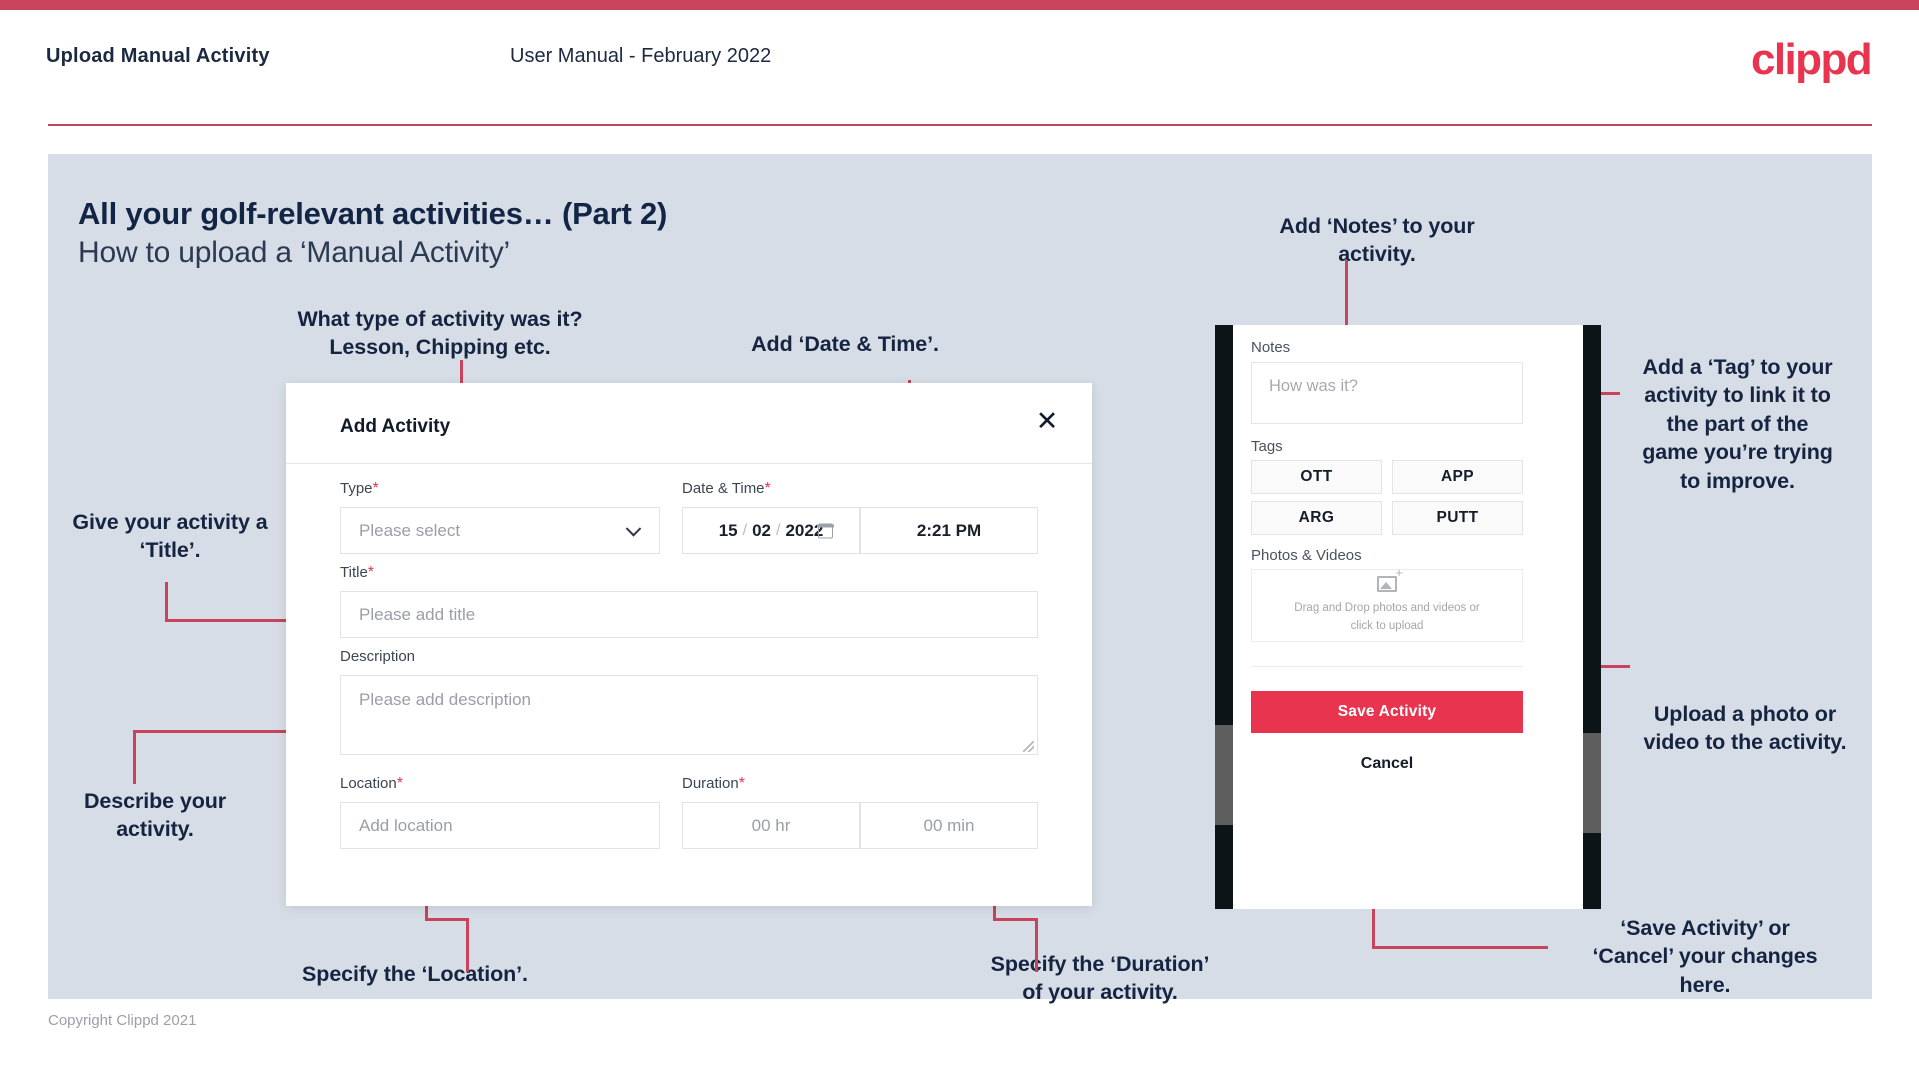 This screenshot has width=1919, height=1079. I want to click on duration-minutes-placeholder: 00 min, so click(949, 825).